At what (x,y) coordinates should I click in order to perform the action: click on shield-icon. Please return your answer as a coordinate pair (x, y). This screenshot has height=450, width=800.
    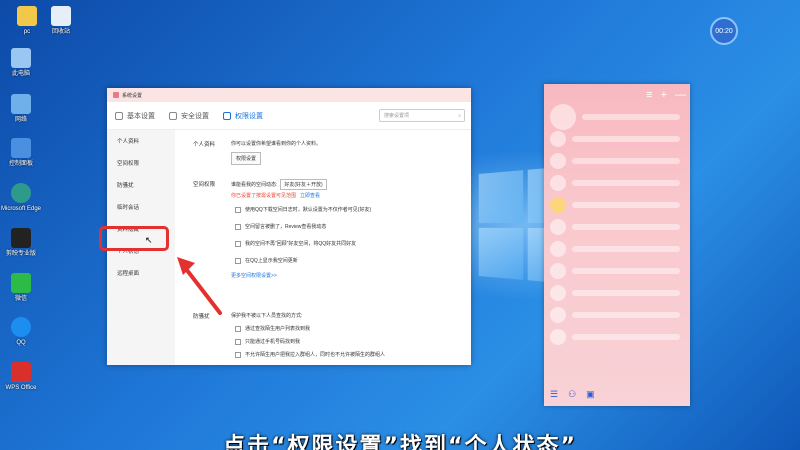
    Looking at the image, I should click on (173, 115).